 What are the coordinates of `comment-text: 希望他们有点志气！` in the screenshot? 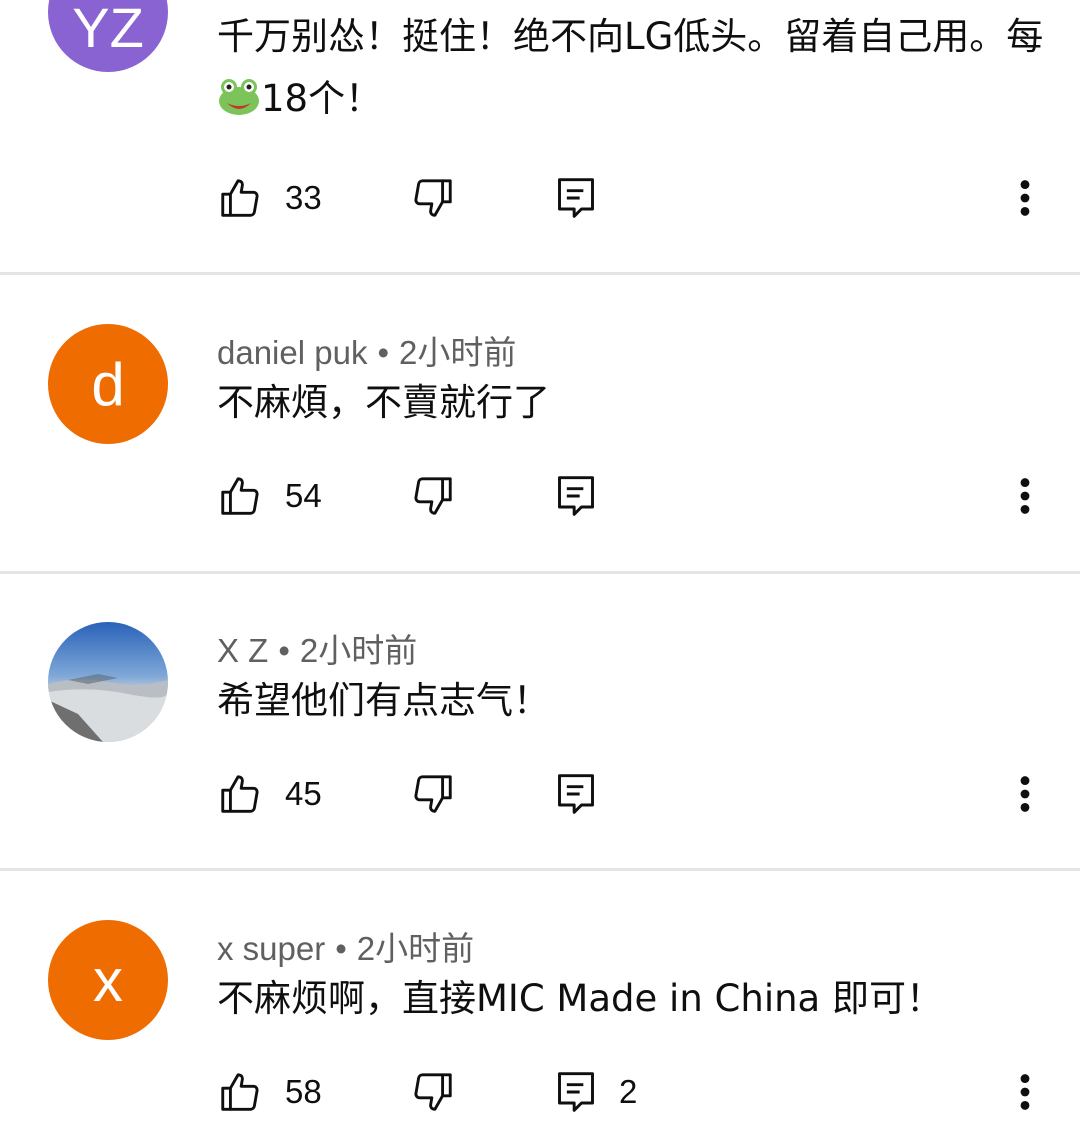 It's located at (383, 700).